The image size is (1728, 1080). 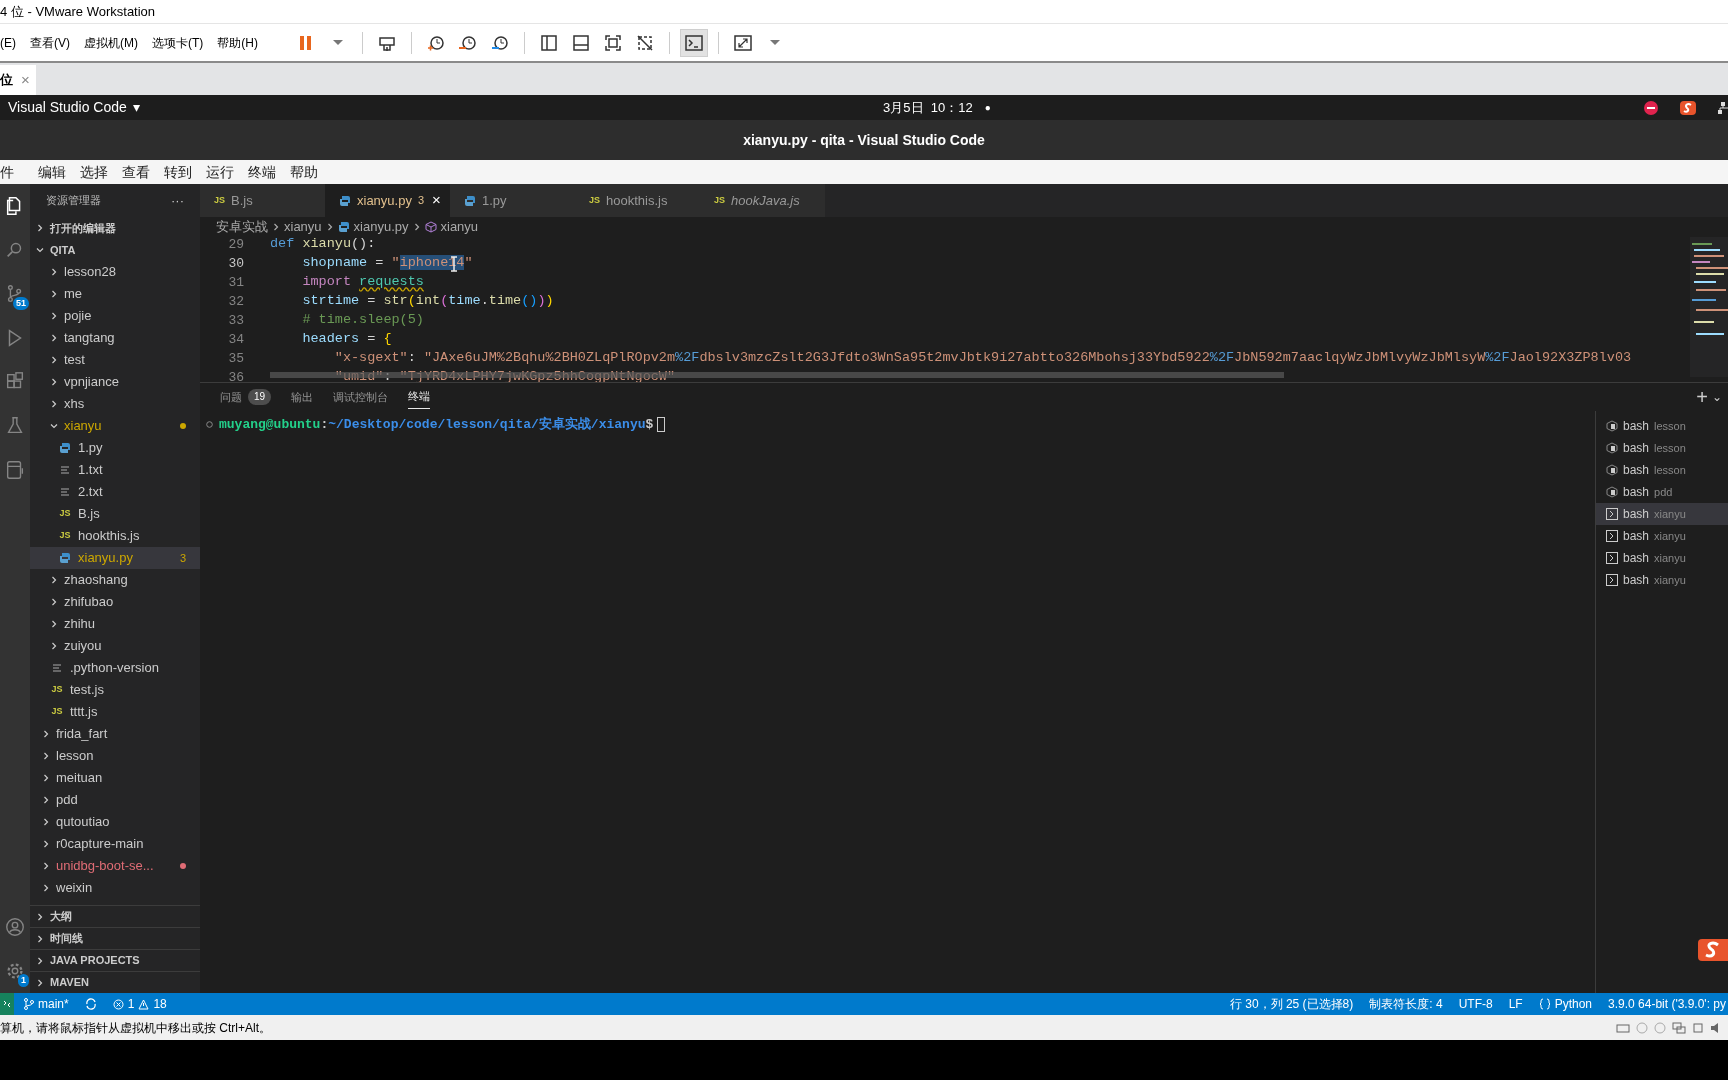 What do you see at coordinates (115, 822) in the screenshot?
I see `tree-item: qutoutiao` at bounding box center [115, 822].